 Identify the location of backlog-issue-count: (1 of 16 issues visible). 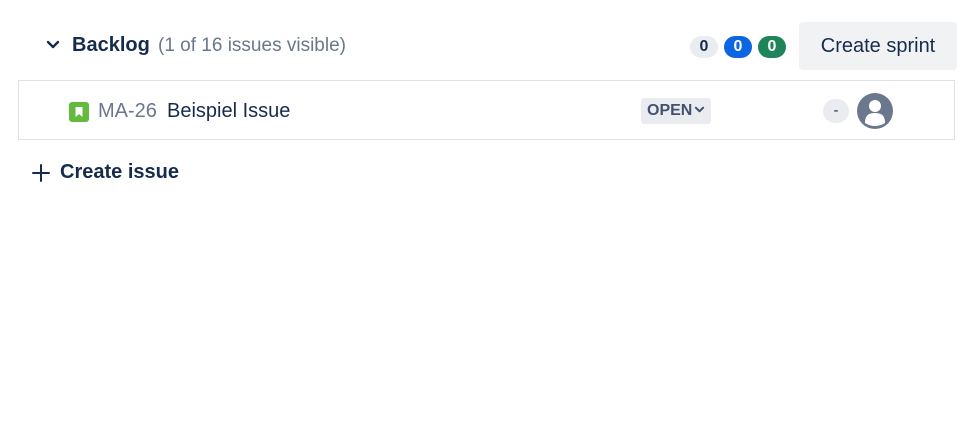
(252, 45).